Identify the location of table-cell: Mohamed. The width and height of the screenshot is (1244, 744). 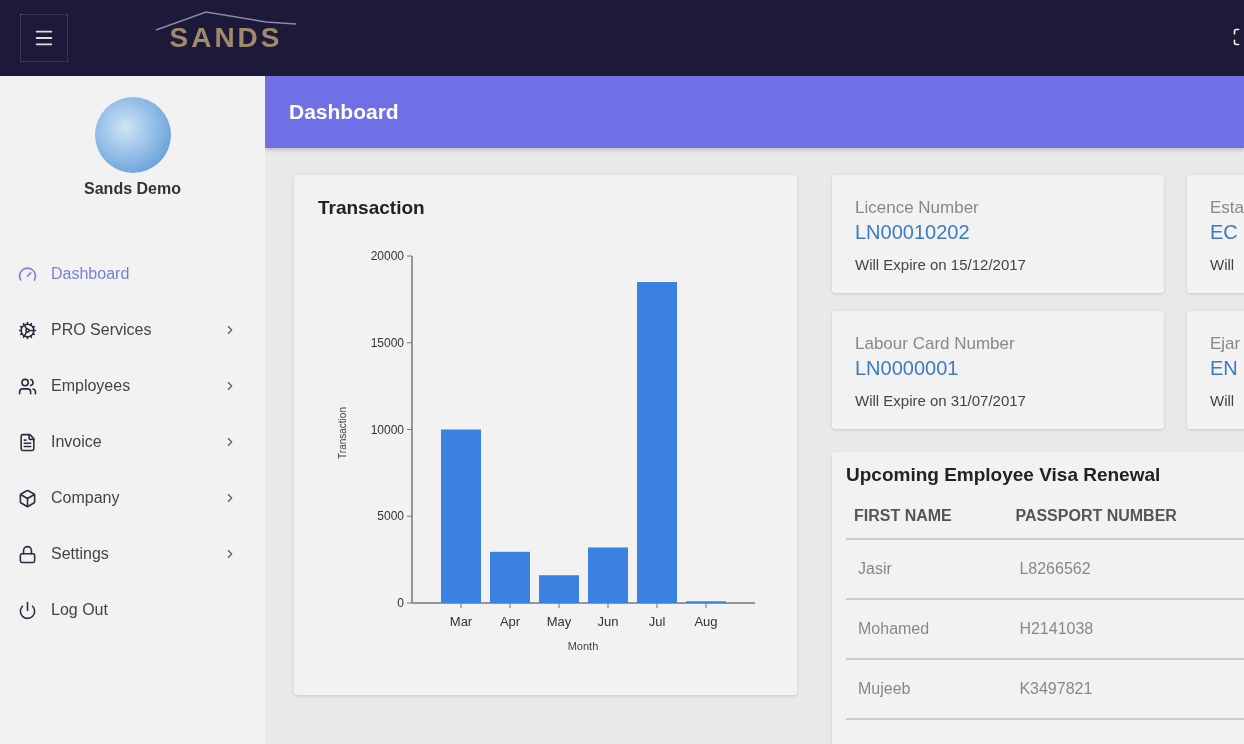
(927, 629).